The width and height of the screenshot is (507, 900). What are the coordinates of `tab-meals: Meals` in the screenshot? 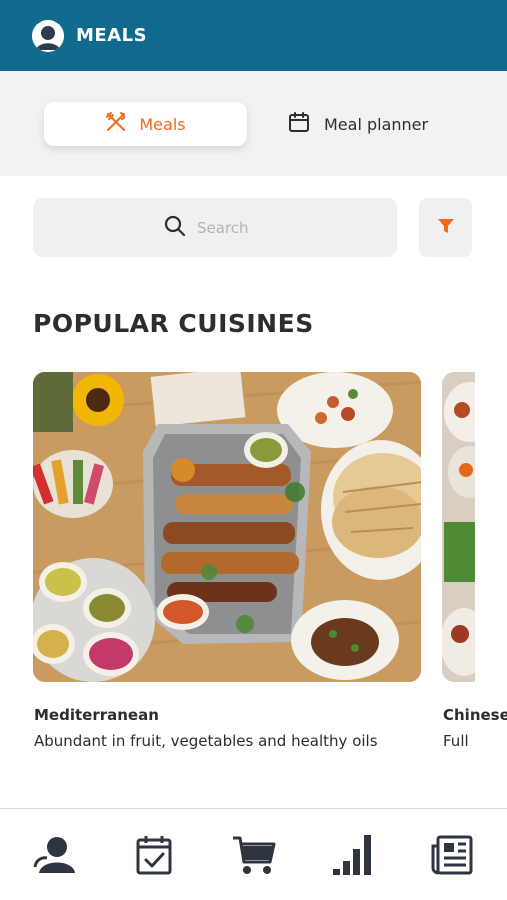 It's located at (145, 124).